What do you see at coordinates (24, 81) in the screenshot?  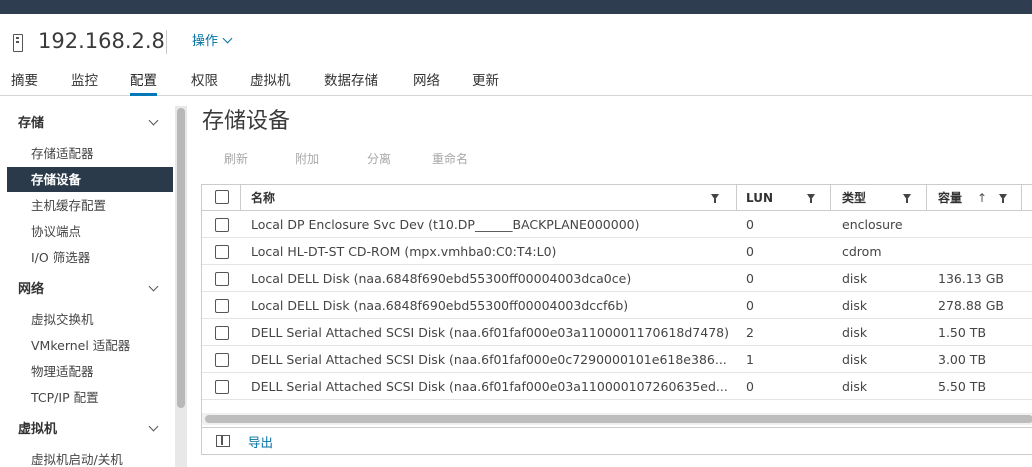 I see `tab-summary: 摘要` at bounding box center [24, 81].